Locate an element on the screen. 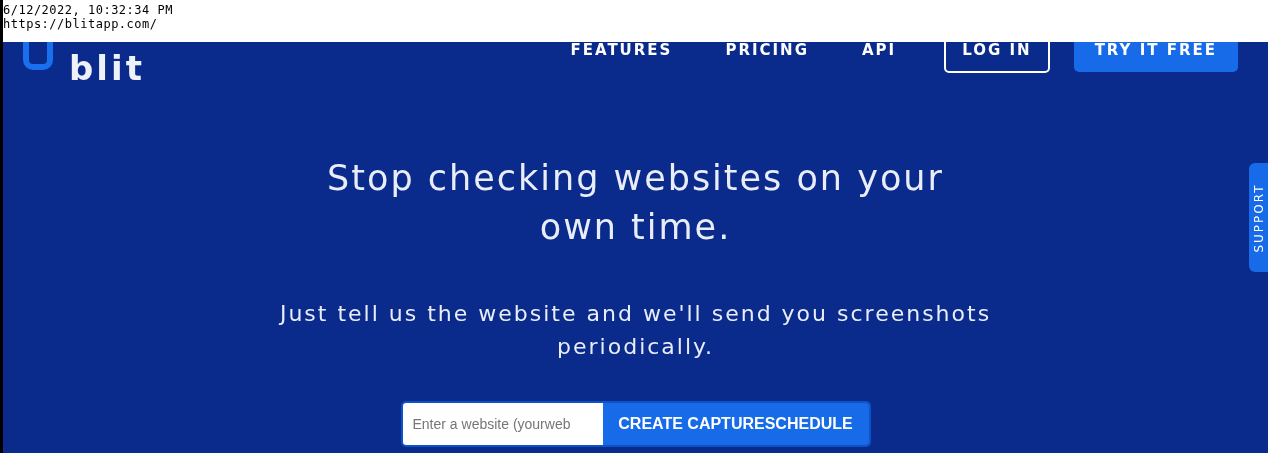 The height and width of the screenshot is (453, 1284). hero-subtitle: Just tell us the website and we'll send you screenshots periodically. is located at coordinates (635, 330).